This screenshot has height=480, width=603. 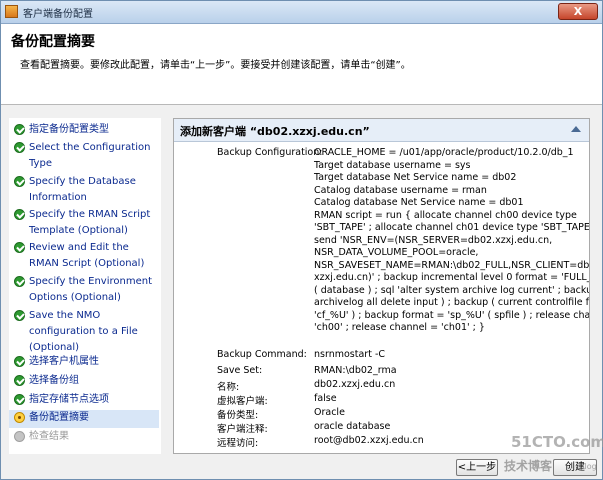 I want to click on close-button: X, so click(x=578, y=11).